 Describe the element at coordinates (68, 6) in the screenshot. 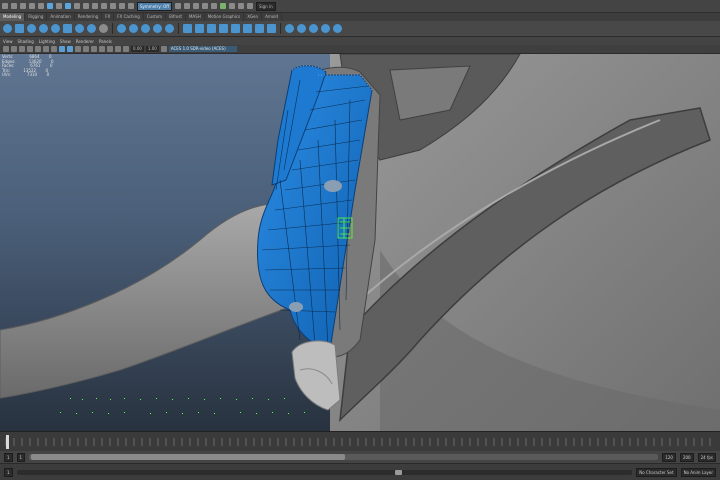

I see `select-by-component-icon` at that location.